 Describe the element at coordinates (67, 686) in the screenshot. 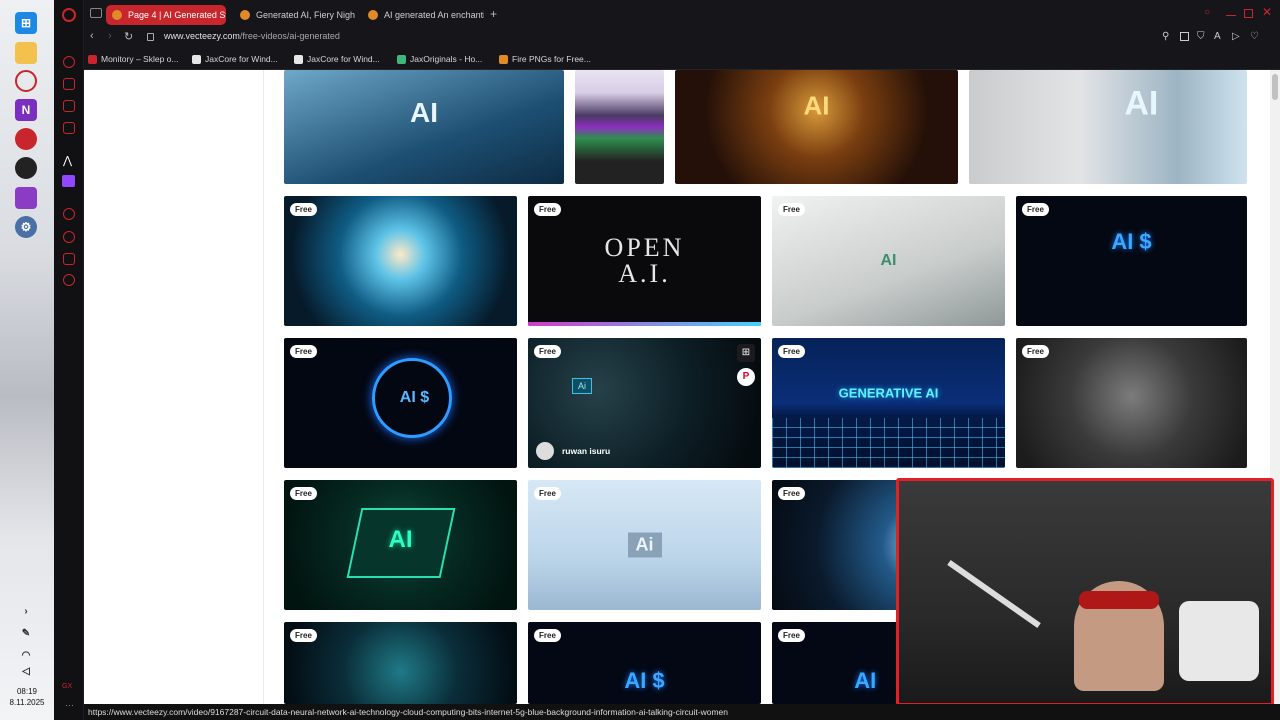

I see `gx-mark-icon: GX` at that location.